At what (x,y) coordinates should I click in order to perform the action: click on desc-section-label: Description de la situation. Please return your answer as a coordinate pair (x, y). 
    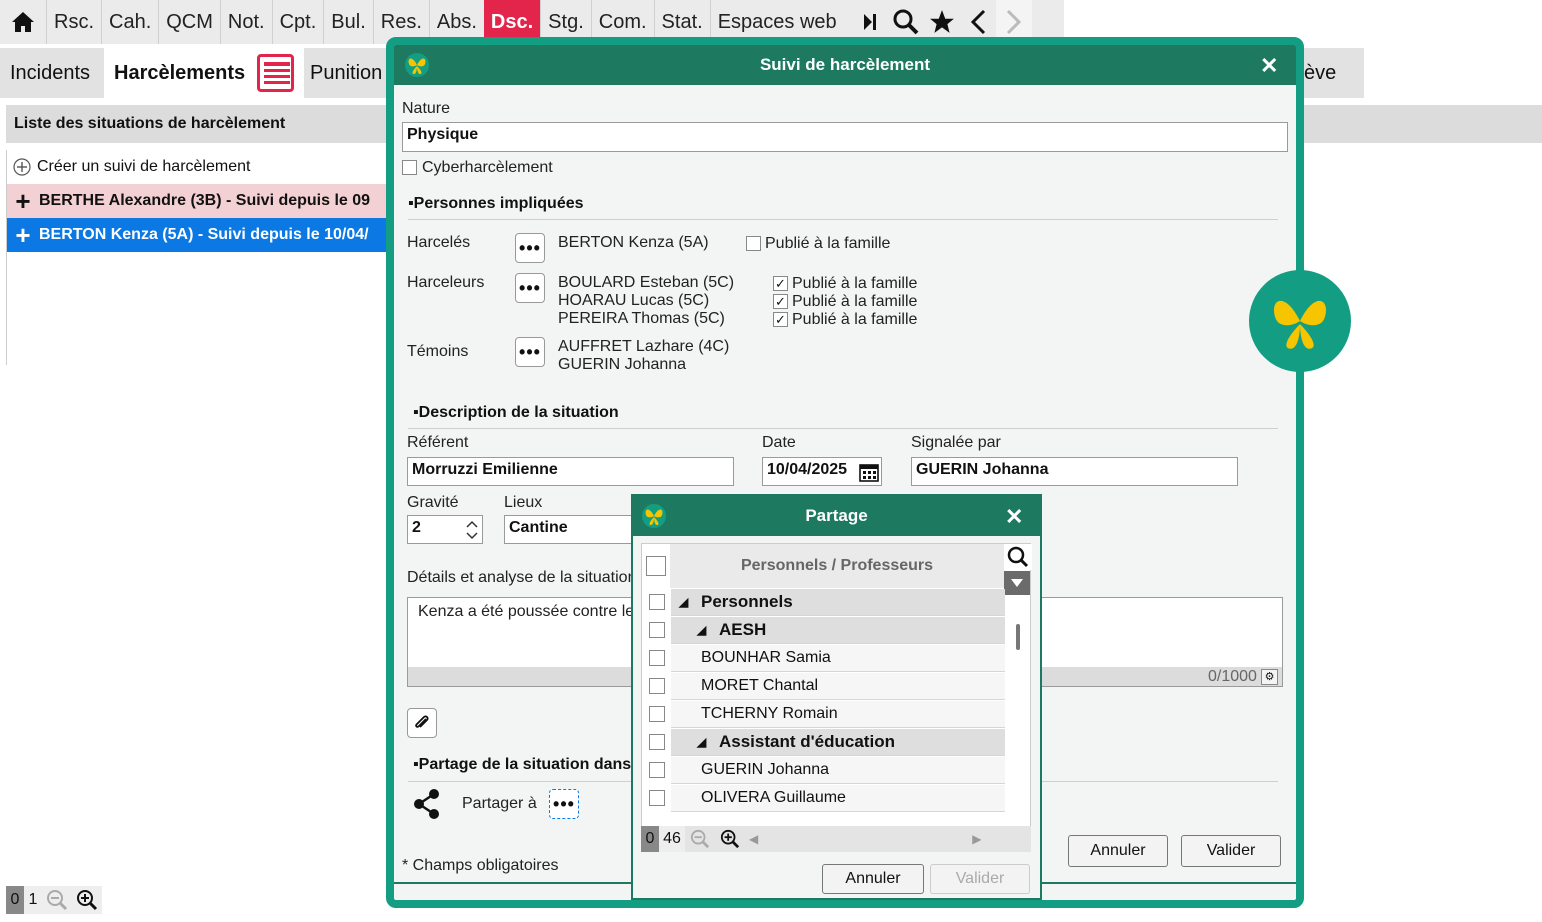
    Looking at the image, I should click on (518, 412).